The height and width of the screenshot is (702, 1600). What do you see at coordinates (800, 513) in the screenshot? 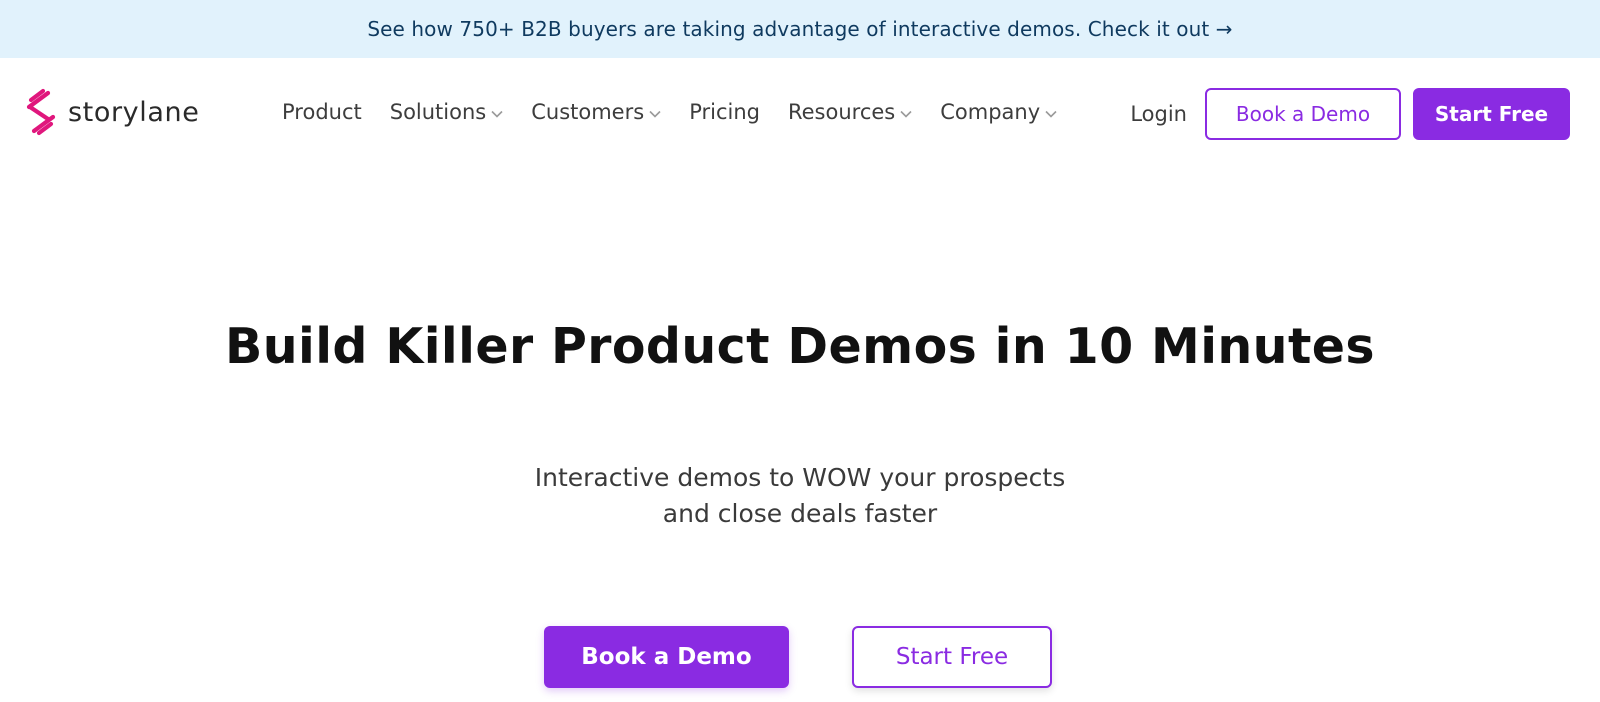
I see `hero-subtitle-line: and close deals faster` at bounding box center [800, 513].